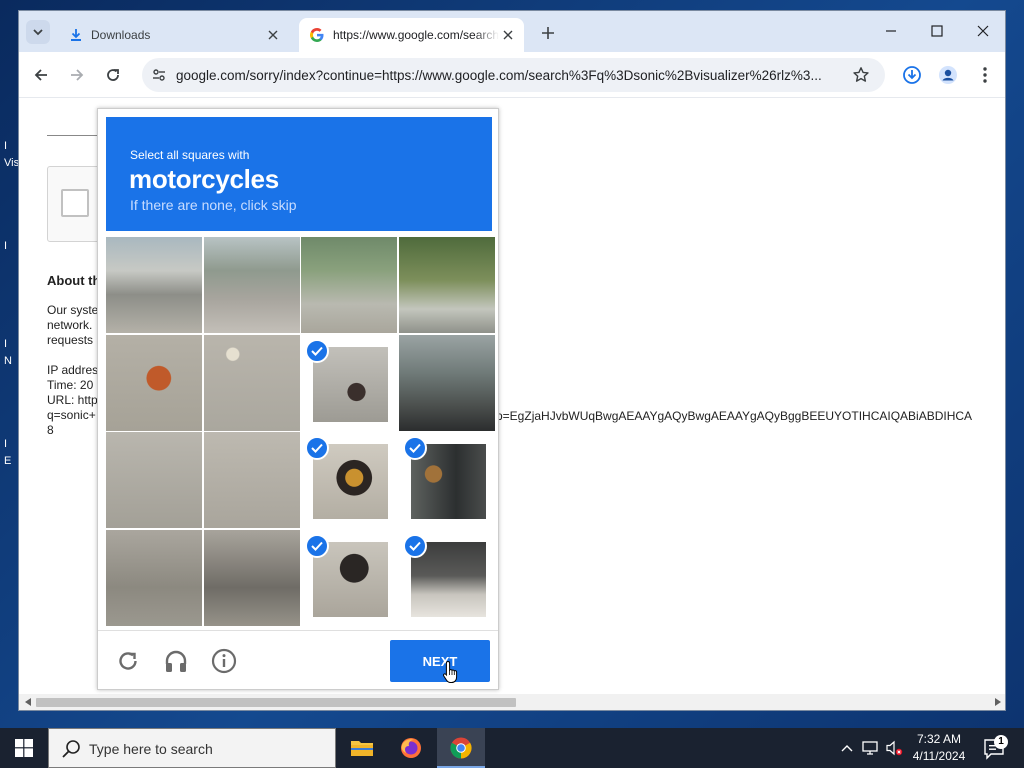 The width and height of the screenshot is (1024, 768). What do you see at coordinates (995, 748) in the screenshot?
I see `notification-center-button: 1` at bounding box center [995, 748].